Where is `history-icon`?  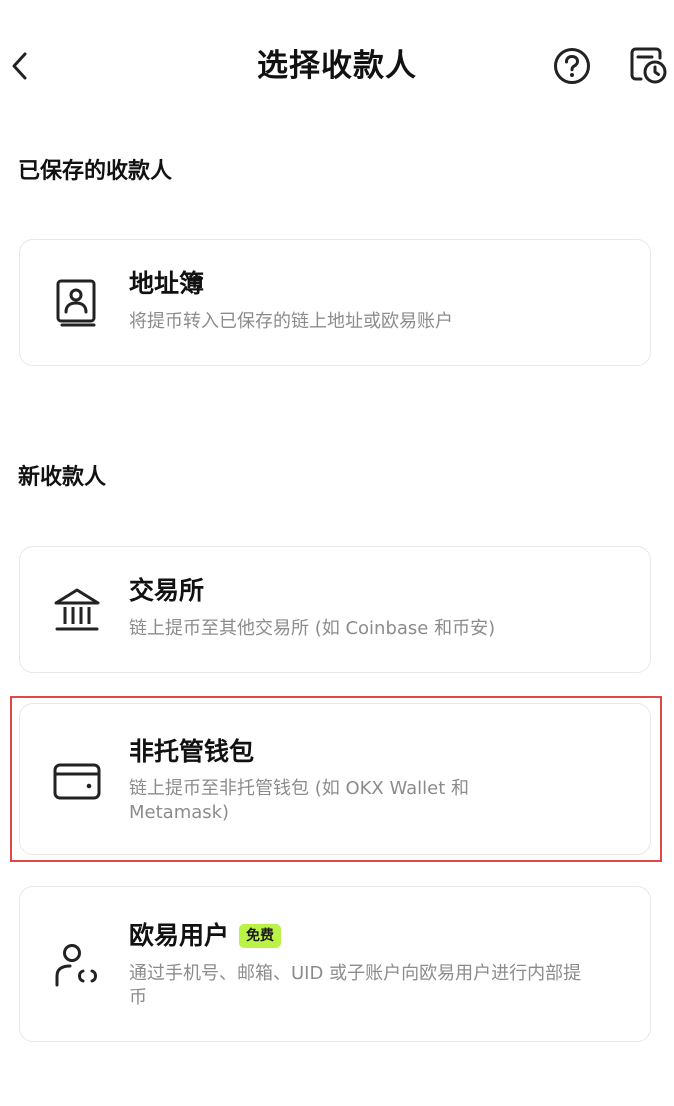 history-icon is located at coordinates (648, 65).